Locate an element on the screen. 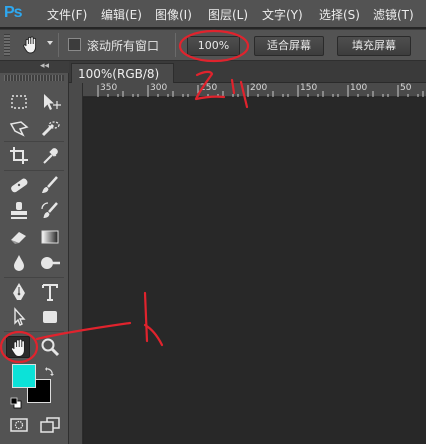  ruler-label: 150 is located at coordinates (309, 88).